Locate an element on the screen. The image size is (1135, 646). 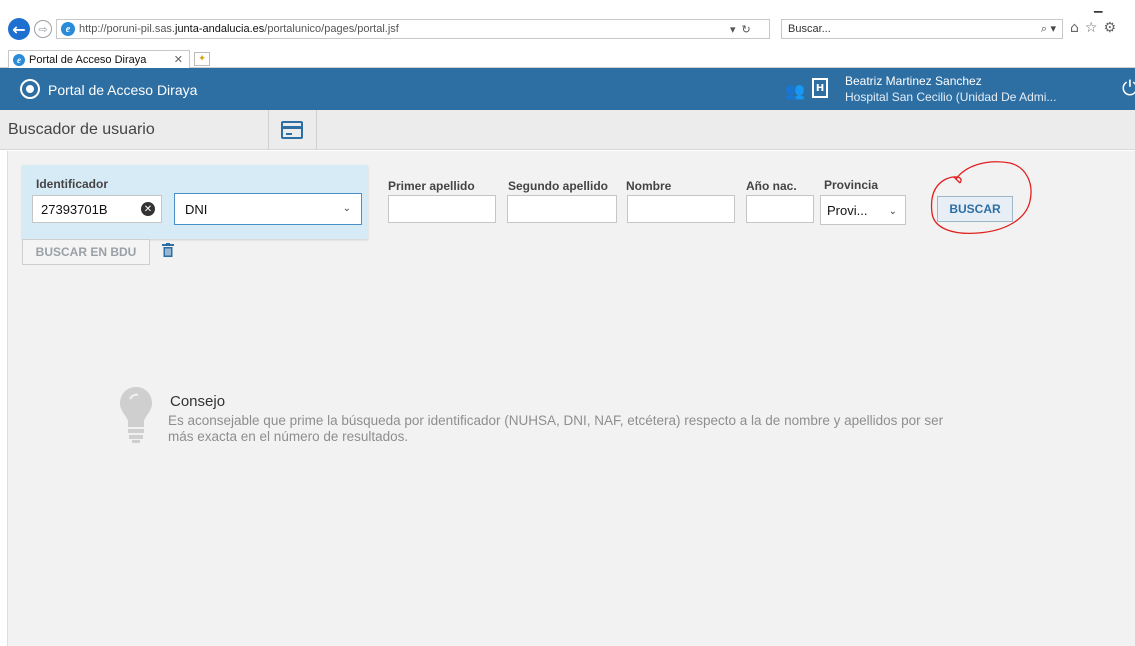
star-icon: ☆ is located at coordinates (1091, 28).